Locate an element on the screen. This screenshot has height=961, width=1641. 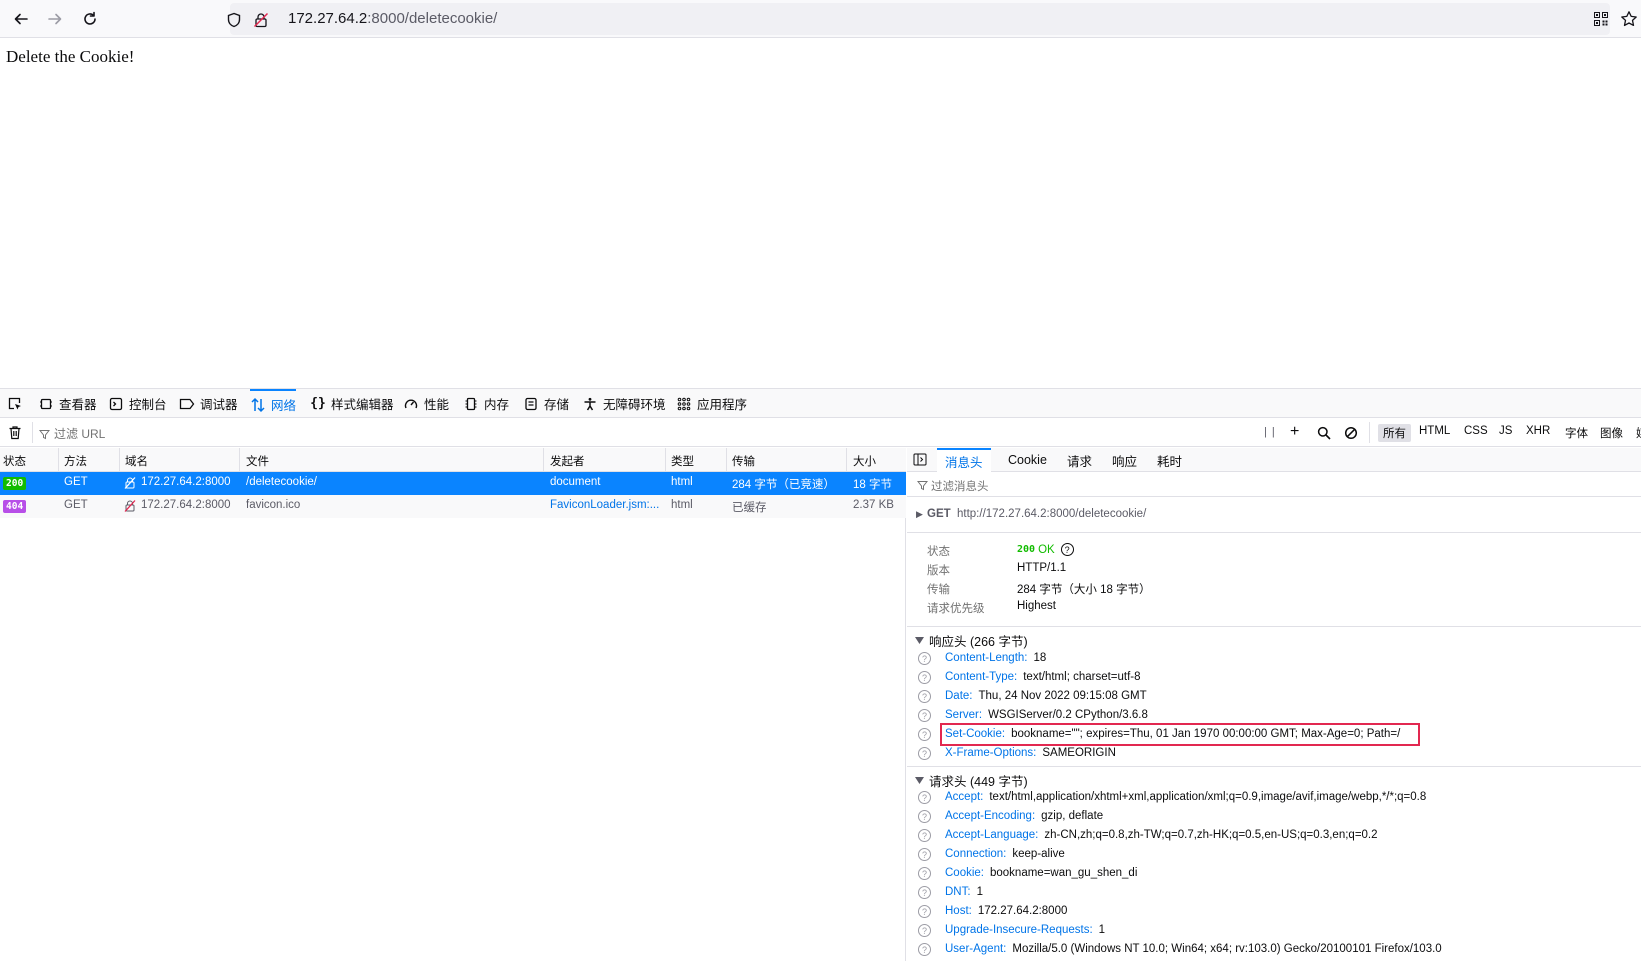
qr-code-icon is located at coordinates (1601, 19).